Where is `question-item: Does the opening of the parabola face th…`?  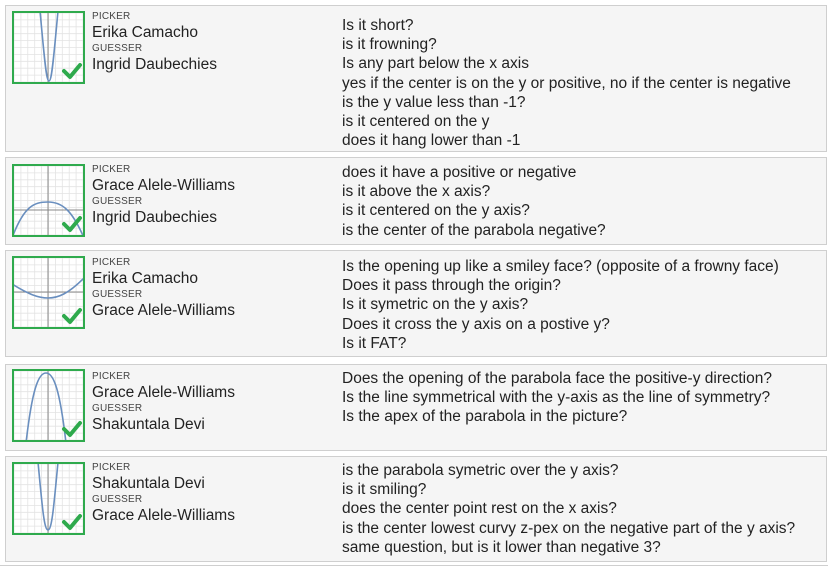
question-item: Does the opening of the parabola face th… is located at coordinates (557, 378).